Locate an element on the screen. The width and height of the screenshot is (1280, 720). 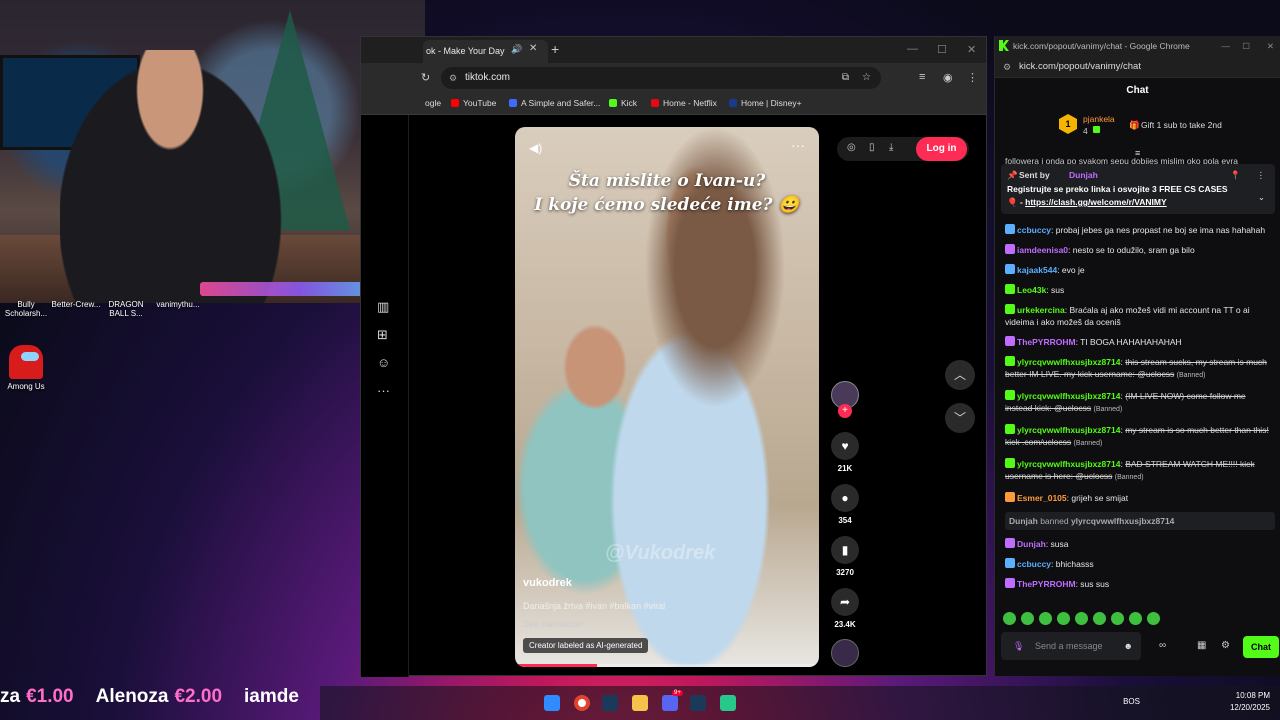
settings-gear-icon: ⚙ is located at coordinates (1225, 645).